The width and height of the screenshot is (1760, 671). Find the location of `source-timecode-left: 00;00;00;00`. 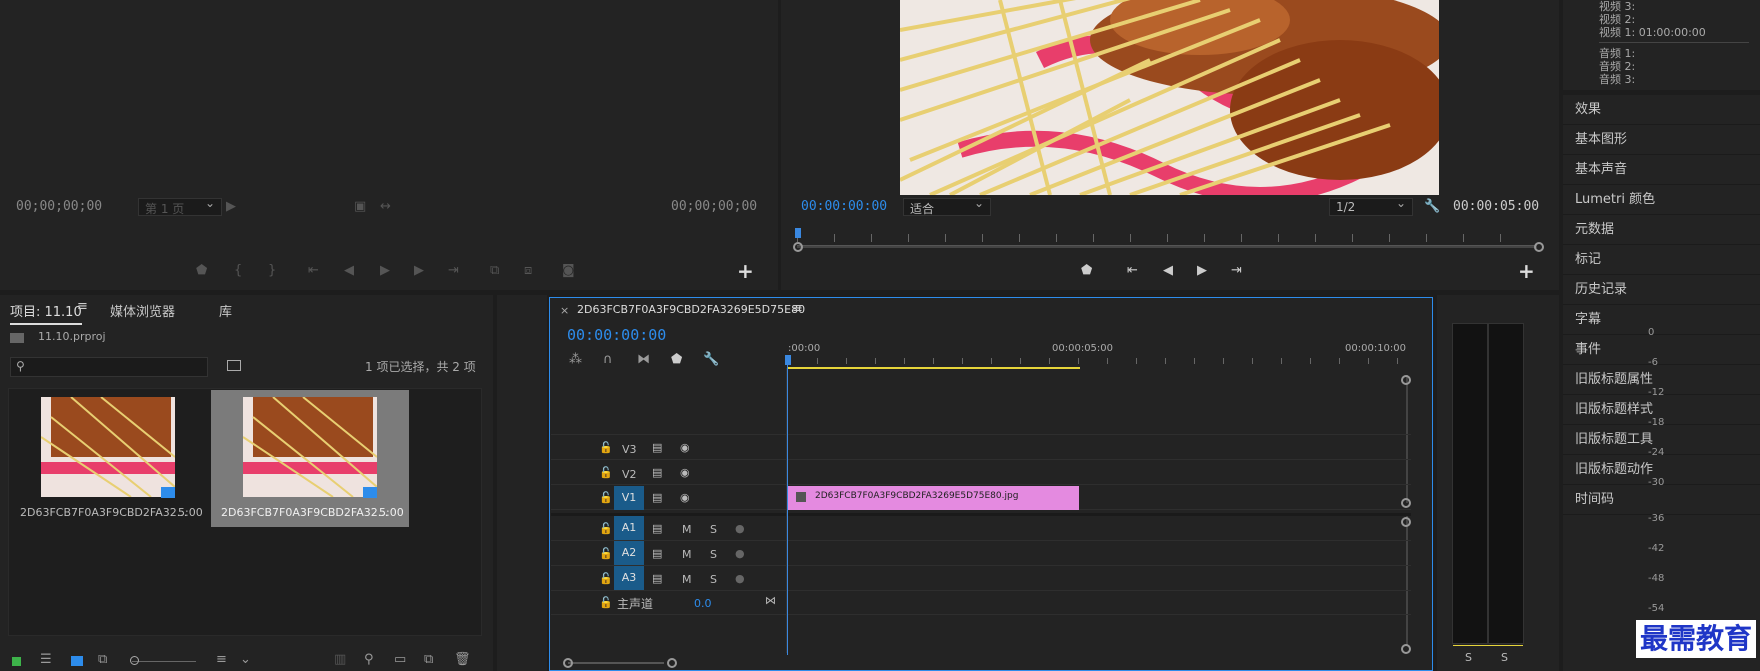

source-timecode-left: 00;00;00;00 is located at coordinates (59, 206).